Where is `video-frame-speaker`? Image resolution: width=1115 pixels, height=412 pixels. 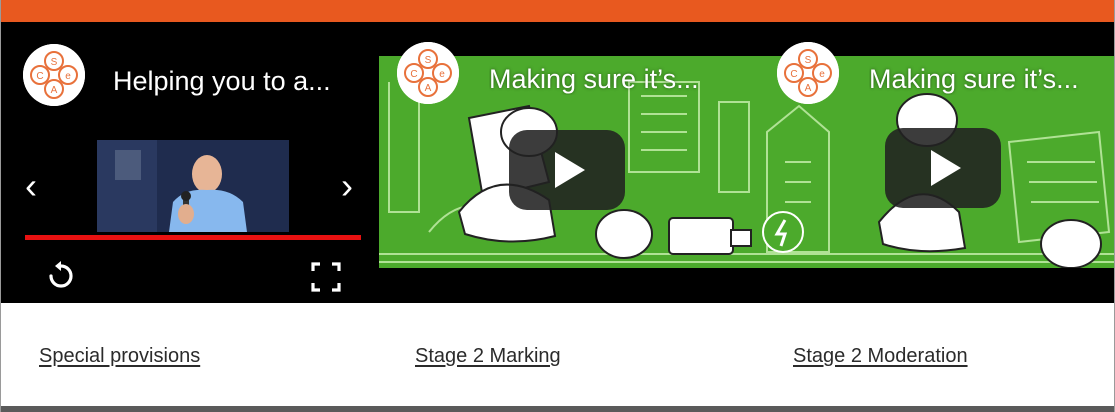
video-frame-speaker is located at coordinates (193, 186).